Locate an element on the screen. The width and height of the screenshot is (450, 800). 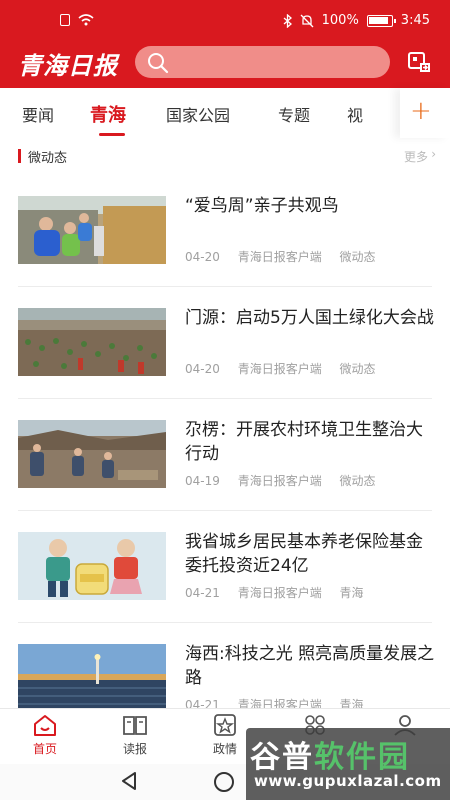
birdwatching-photo is located at coordinates (92, 230).